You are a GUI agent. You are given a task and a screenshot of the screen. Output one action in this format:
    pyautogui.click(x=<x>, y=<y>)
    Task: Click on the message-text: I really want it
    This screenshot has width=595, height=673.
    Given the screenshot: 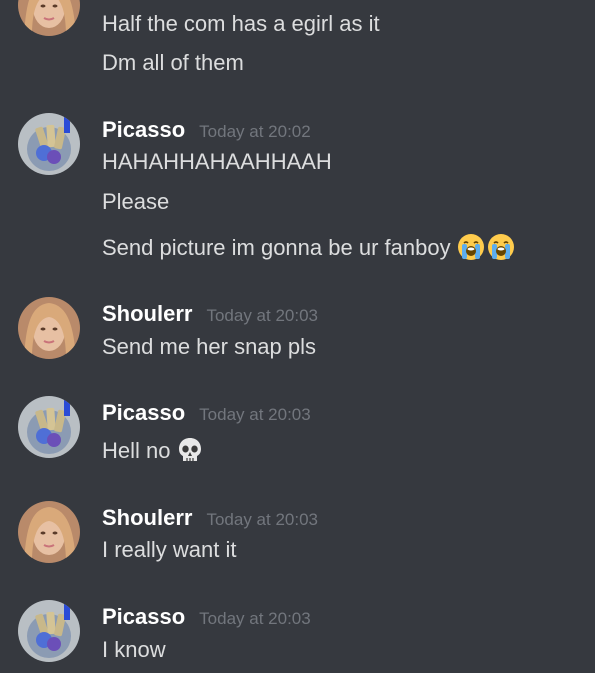 What is the action you would take?
    pyautogui.click(x=169, y=549)
    